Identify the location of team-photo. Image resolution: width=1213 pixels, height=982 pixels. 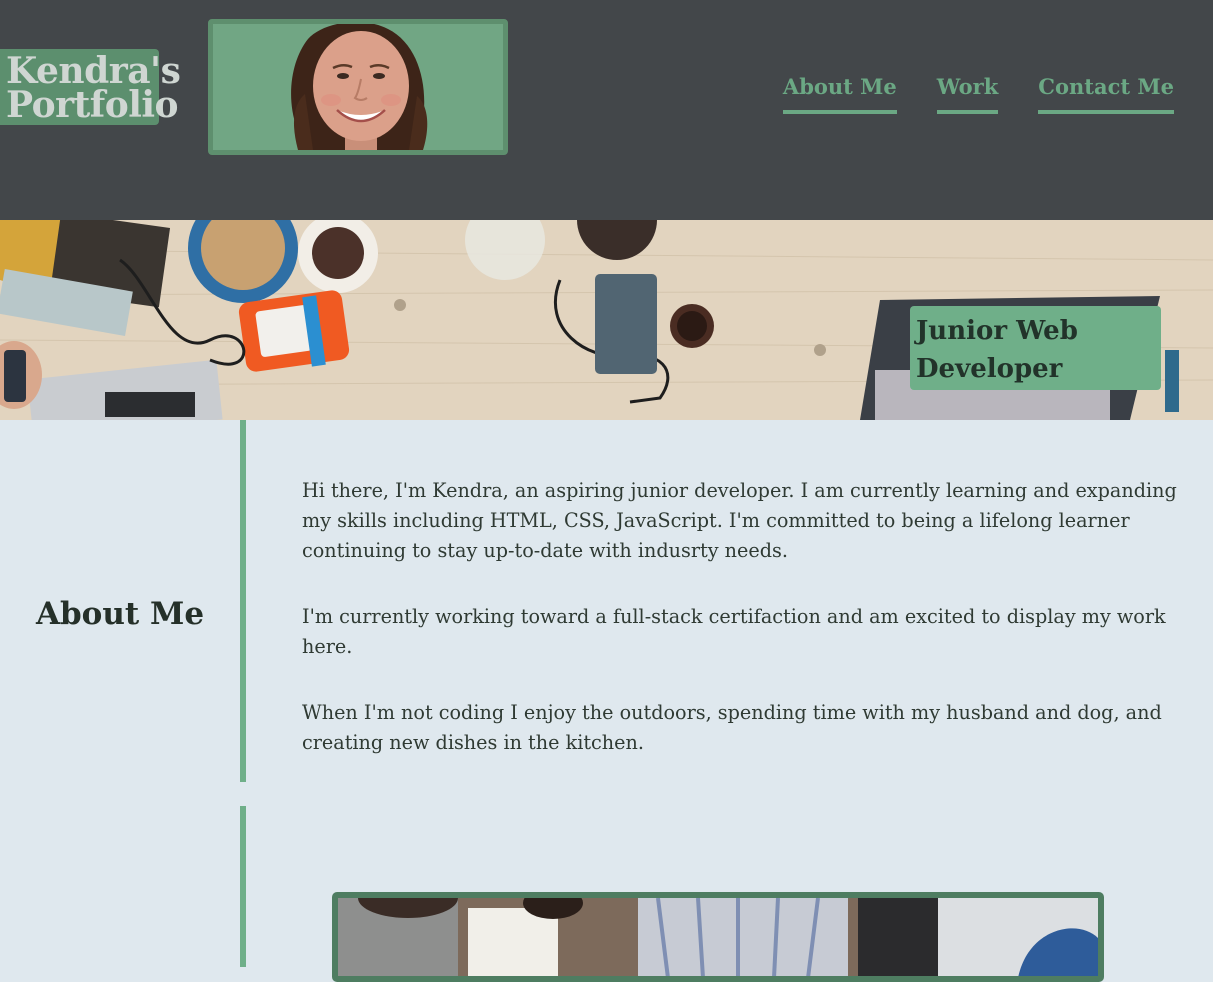
(718, 937).